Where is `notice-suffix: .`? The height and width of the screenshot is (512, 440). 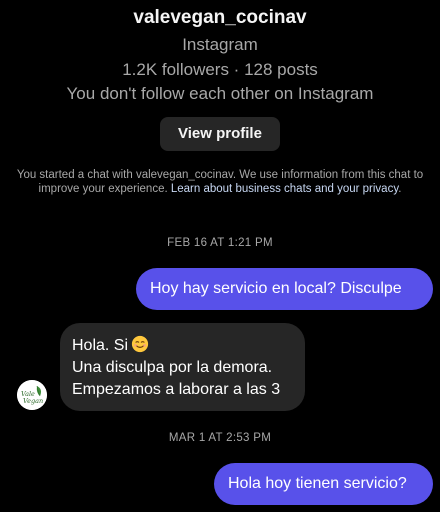 notice-suffix: . is located at coordinates (400, 189).